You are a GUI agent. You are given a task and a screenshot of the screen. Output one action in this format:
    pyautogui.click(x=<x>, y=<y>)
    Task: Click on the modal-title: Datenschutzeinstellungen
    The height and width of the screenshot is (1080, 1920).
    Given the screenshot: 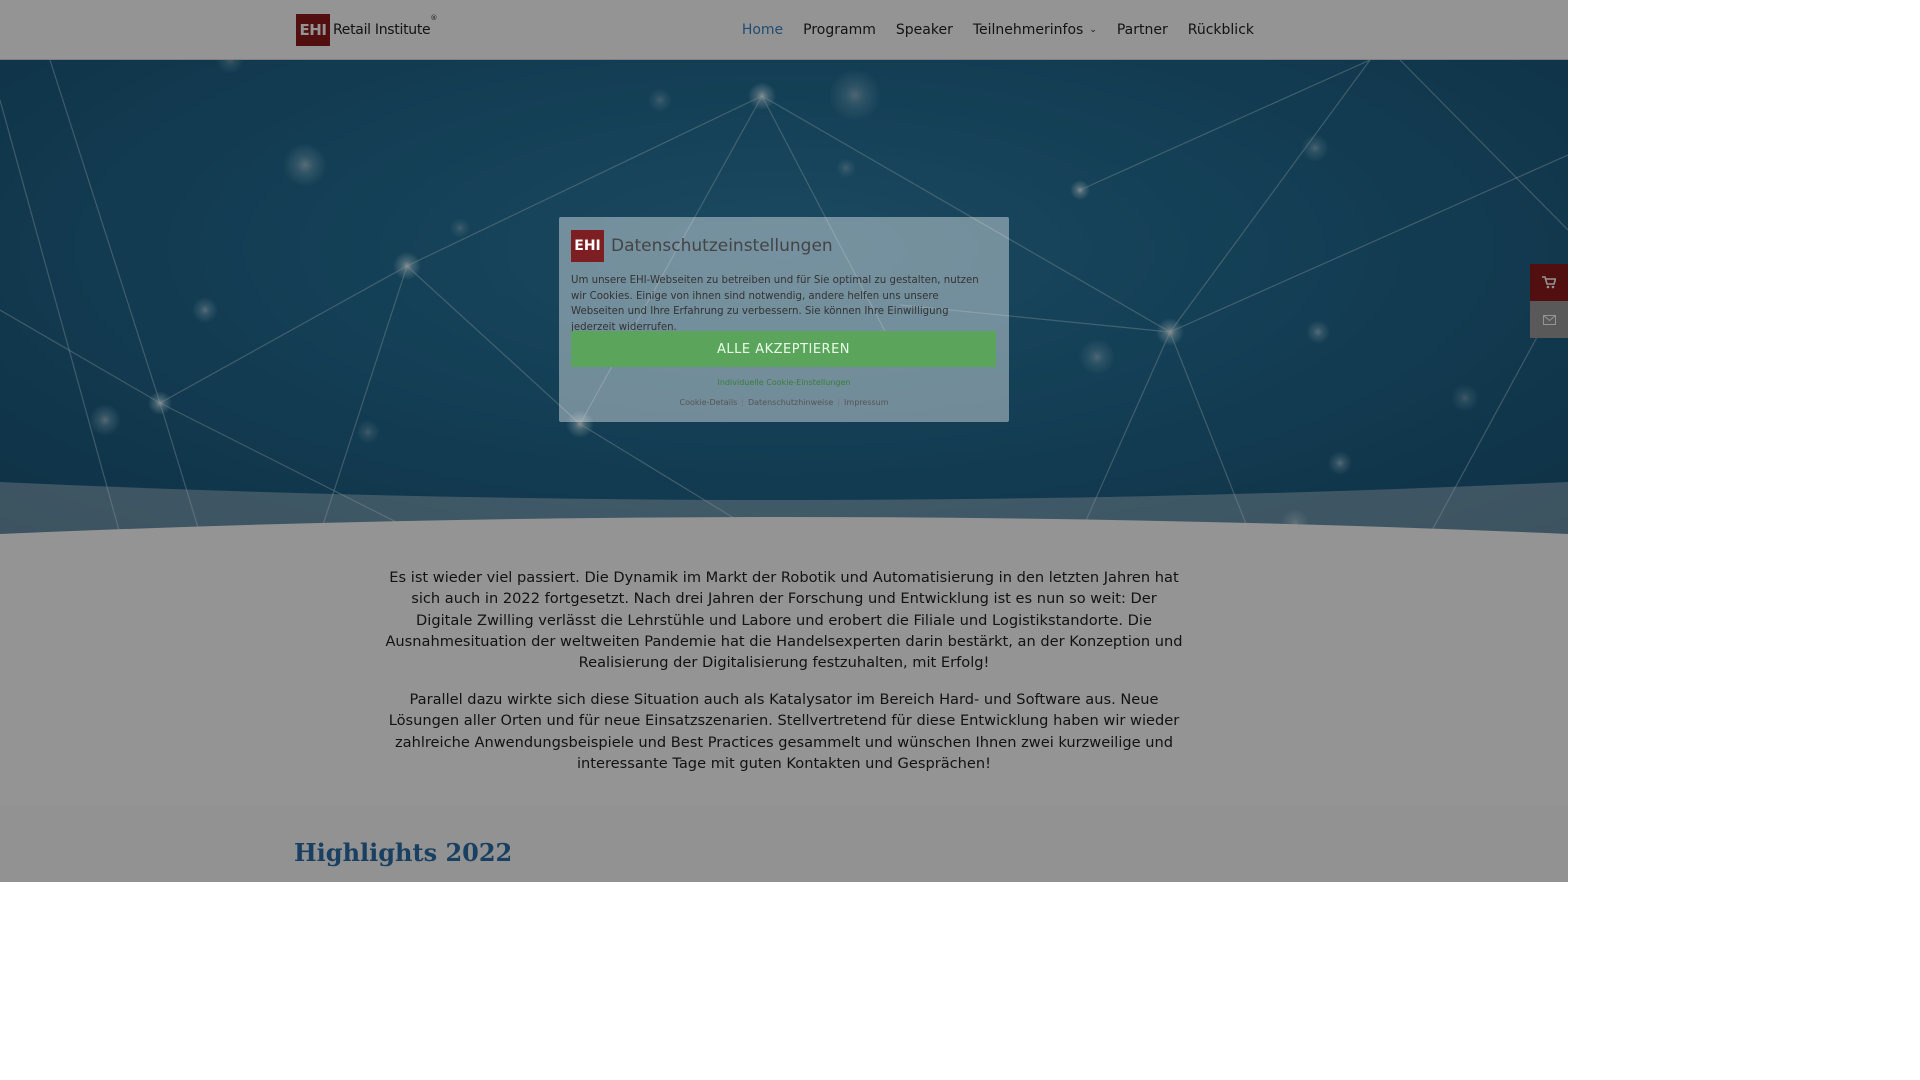 What is the action you would take?
    pyautogui.click(x=722, y=246)
    